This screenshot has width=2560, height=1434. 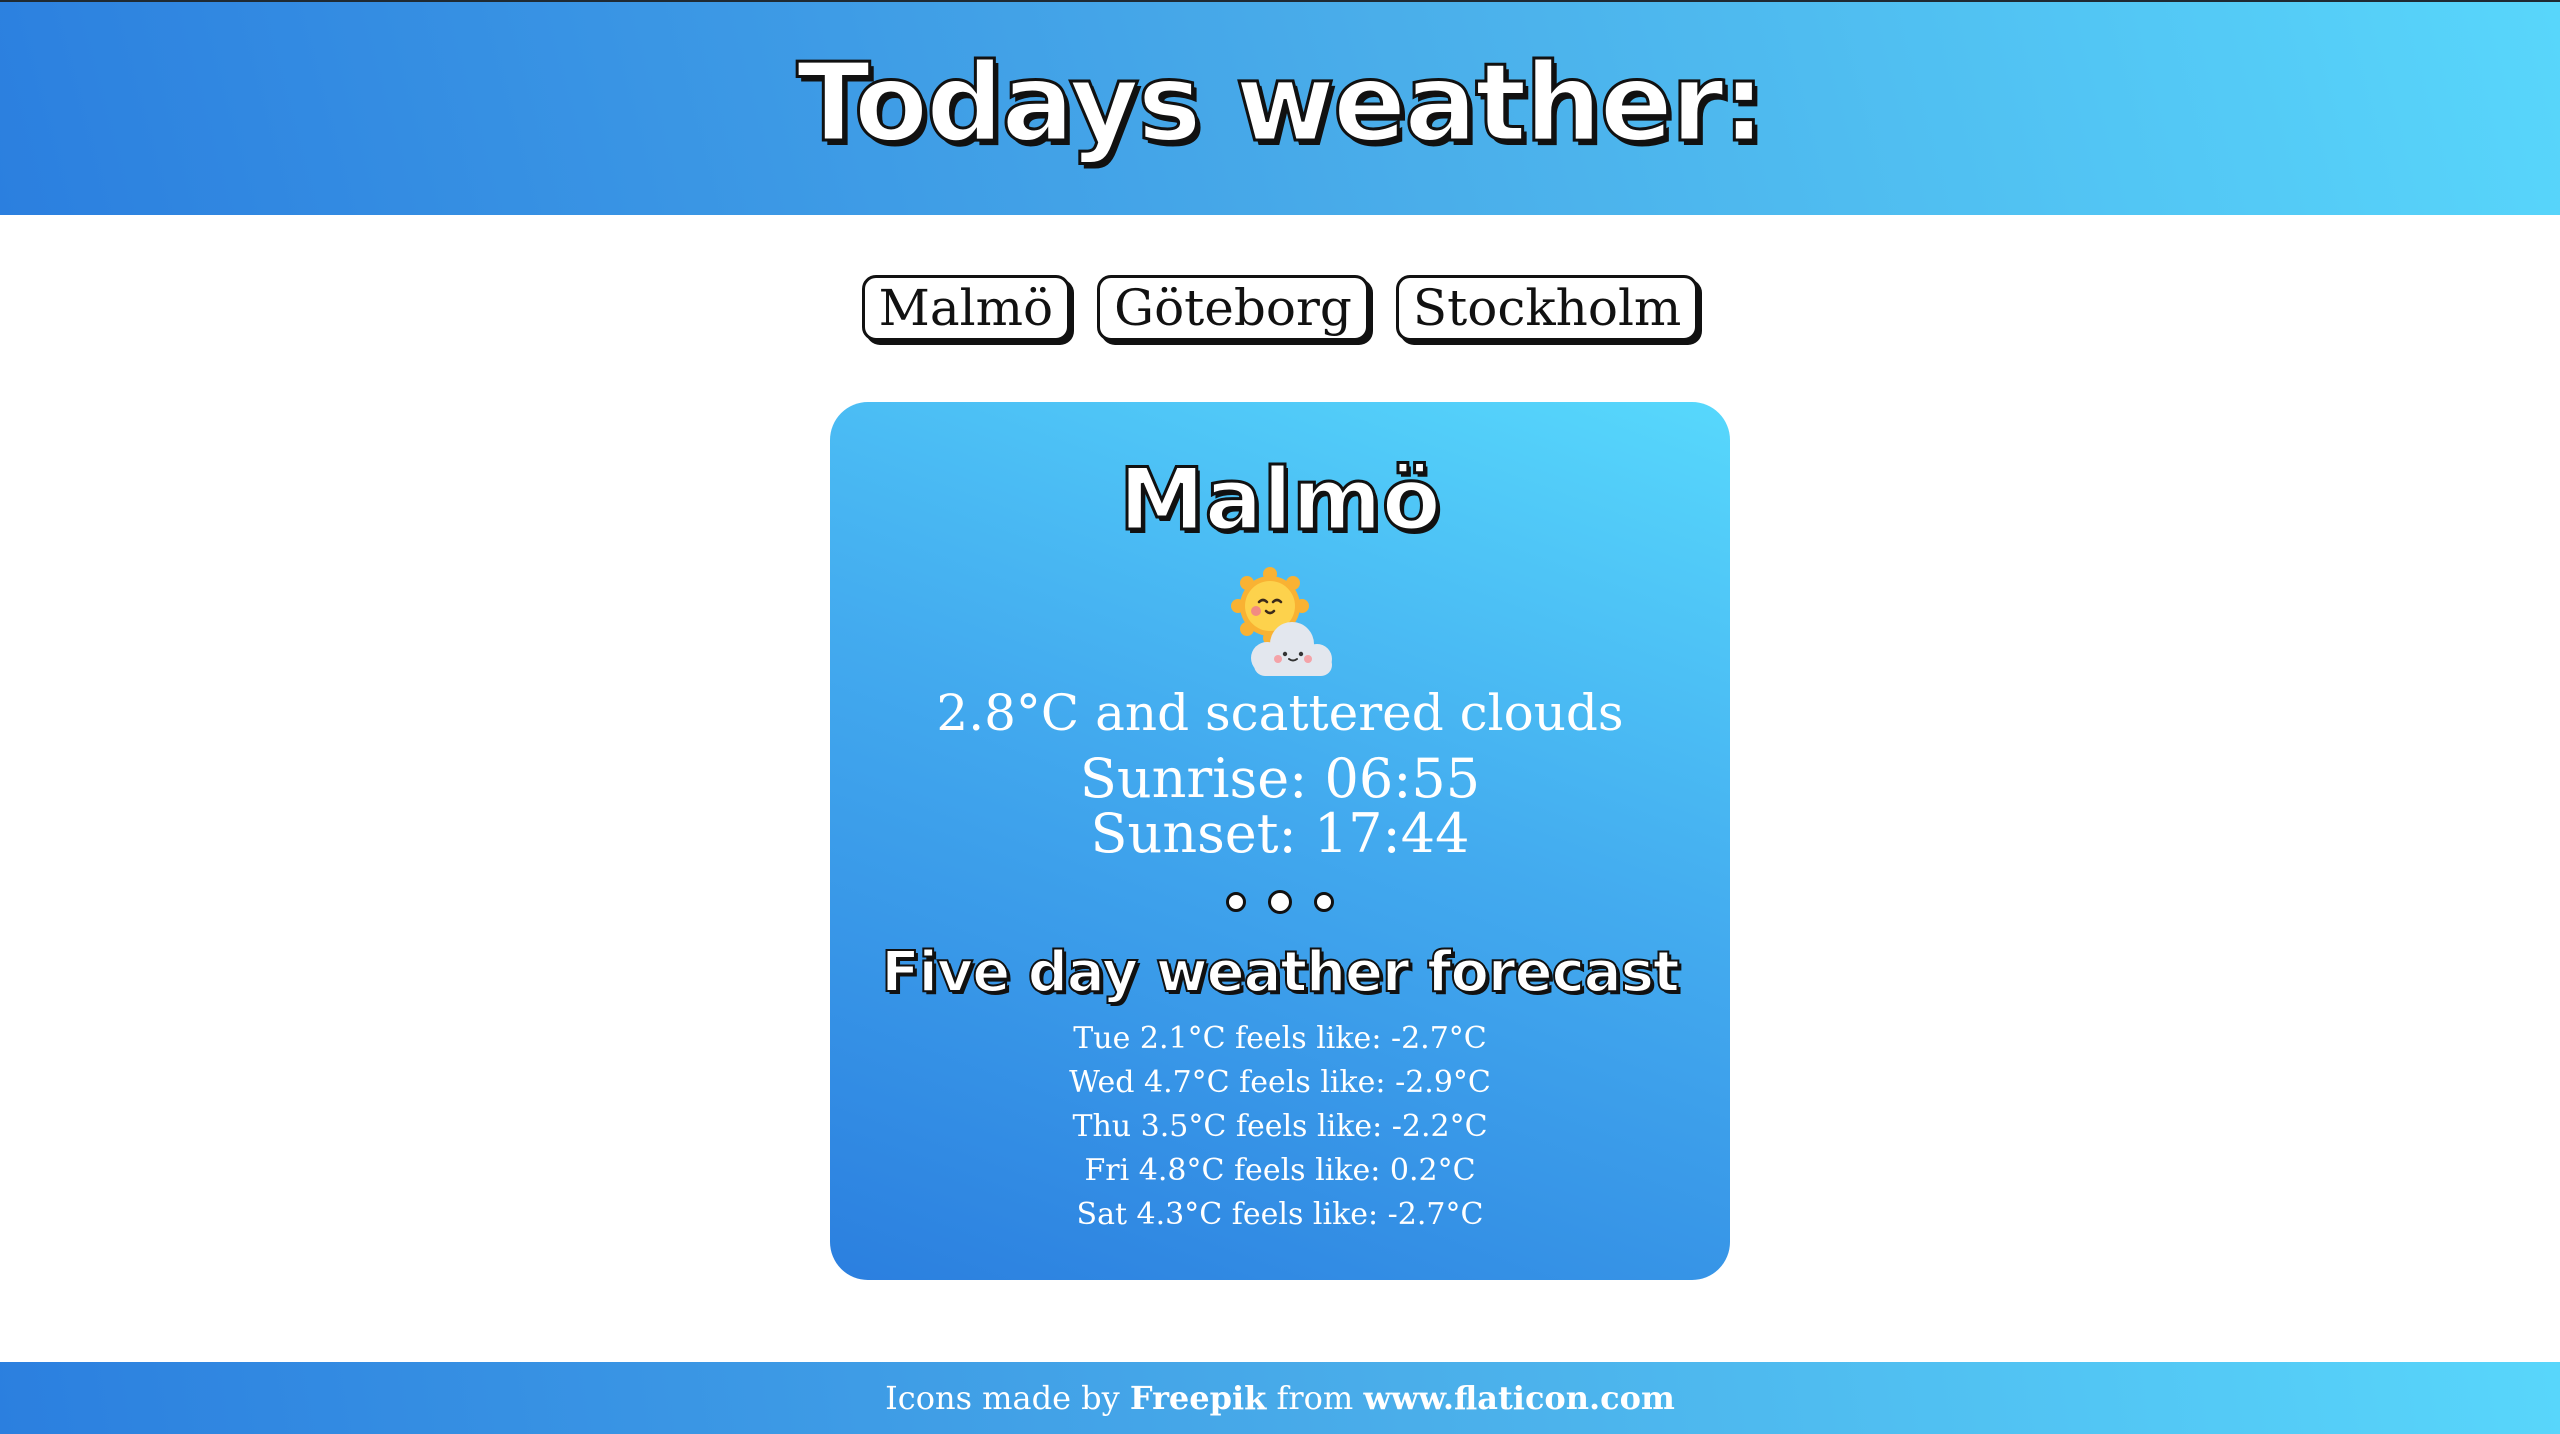 I want to click on divider-dots, so click(x=1280, y=902).